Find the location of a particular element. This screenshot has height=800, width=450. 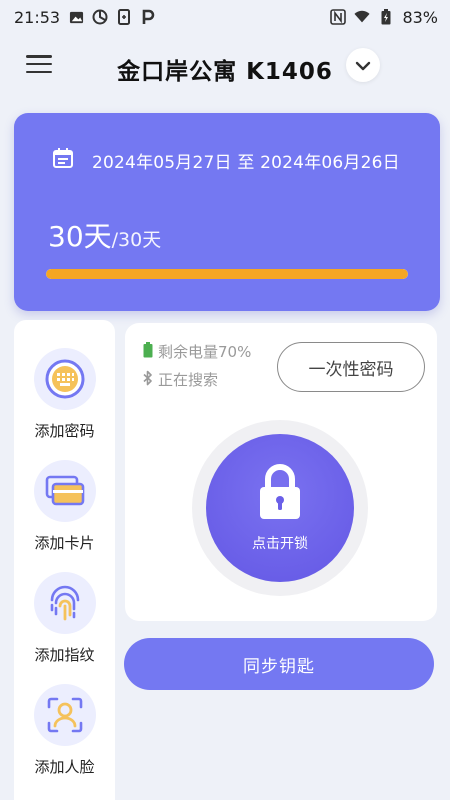

add-fingerprint-label: 添加指纹 is located at coordinates (64, 655).